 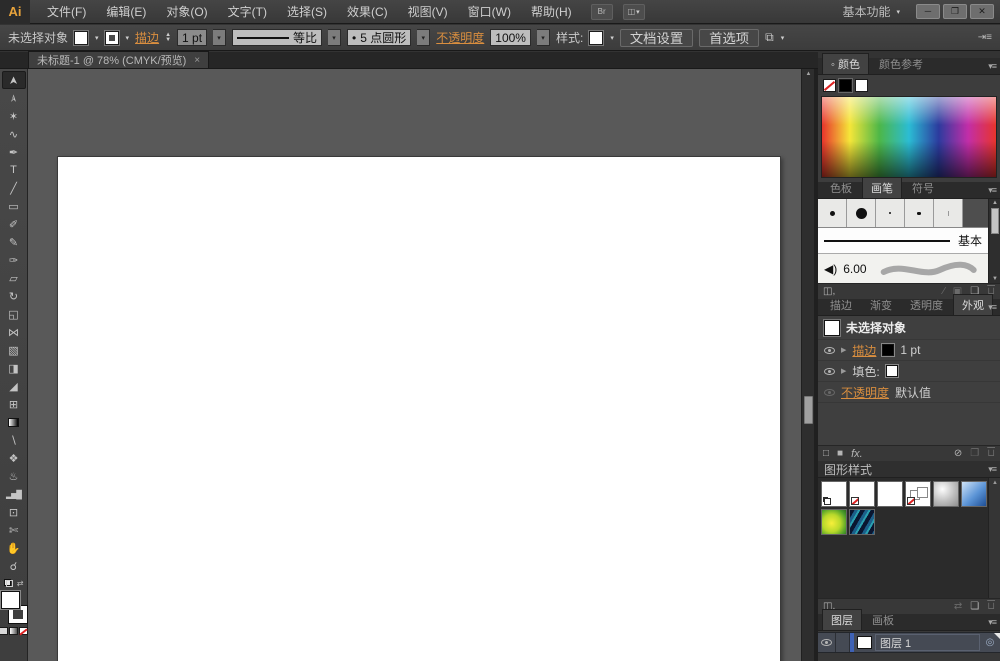 I want to click on unlink-style-icon: ⇄, so click(x=958, y=606).